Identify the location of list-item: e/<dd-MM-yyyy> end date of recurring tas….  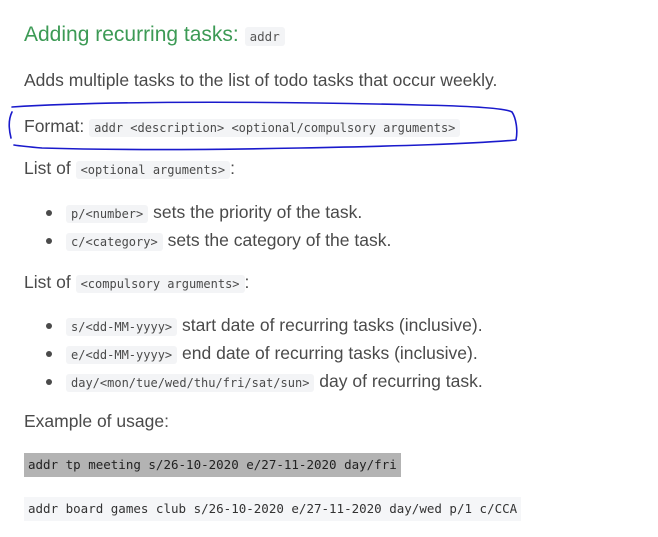
(264, 354).